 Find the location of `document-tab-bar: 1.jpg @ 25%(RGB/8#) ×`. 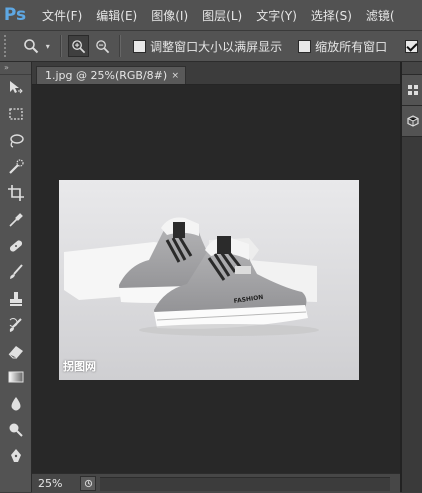

document-tab-bar: 1.jpg @ 25%(RGB/8#) × is located at coordinates (216, 73).